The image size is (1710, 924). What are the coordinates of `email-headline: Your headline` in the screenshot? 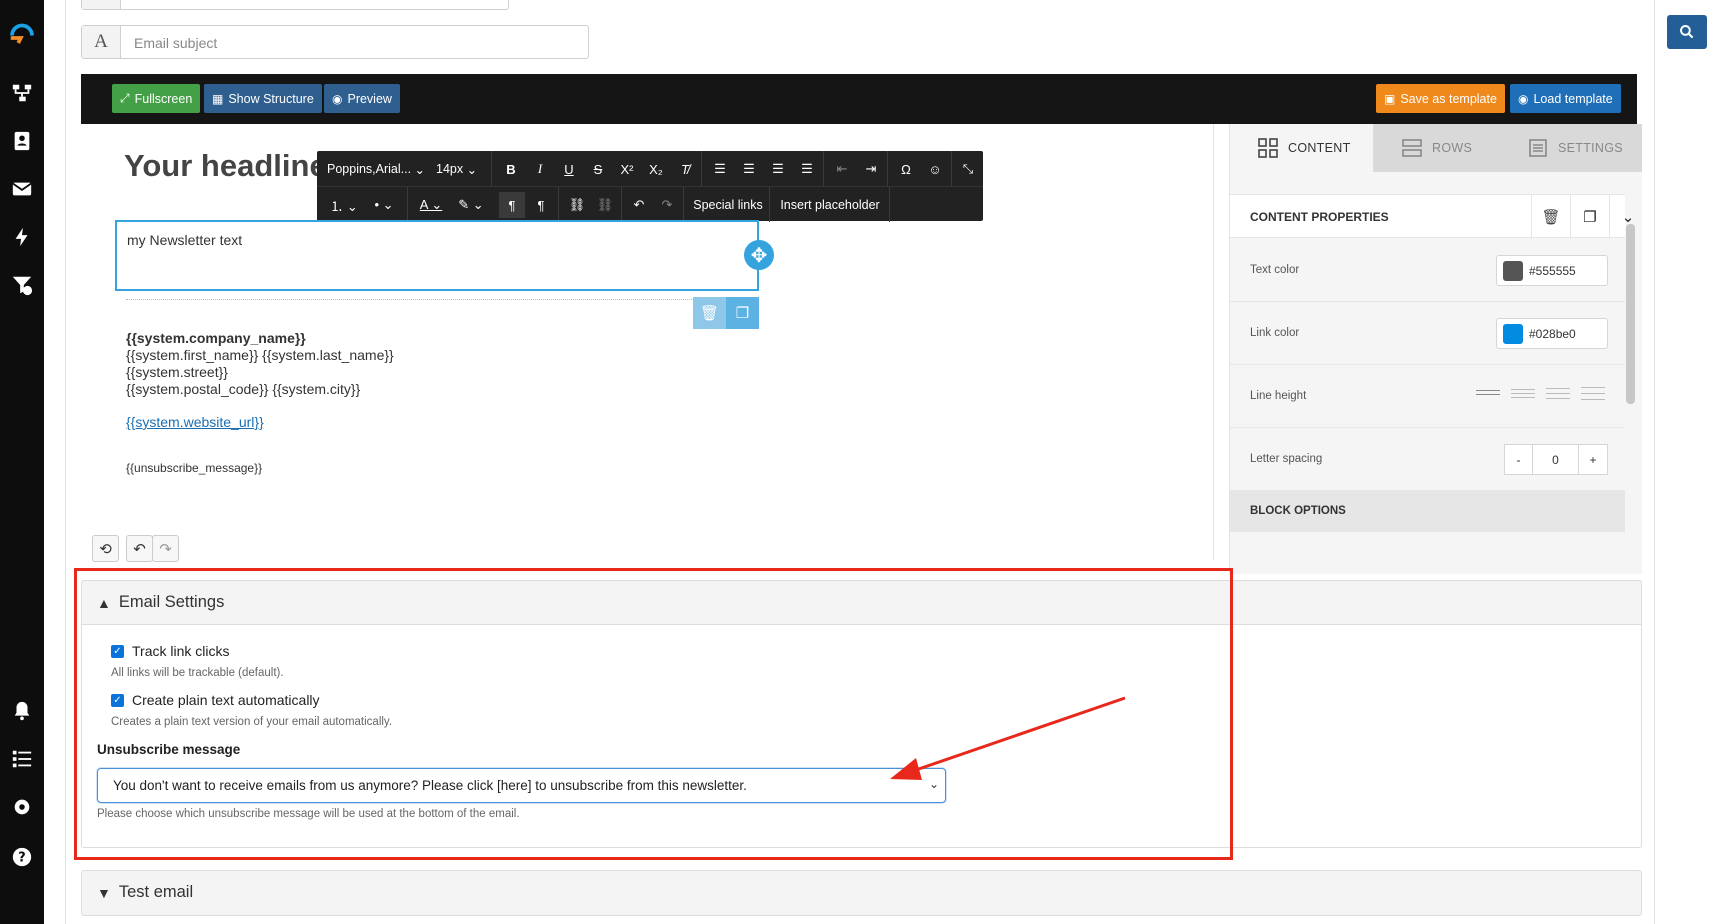 It's located at (225, 166).